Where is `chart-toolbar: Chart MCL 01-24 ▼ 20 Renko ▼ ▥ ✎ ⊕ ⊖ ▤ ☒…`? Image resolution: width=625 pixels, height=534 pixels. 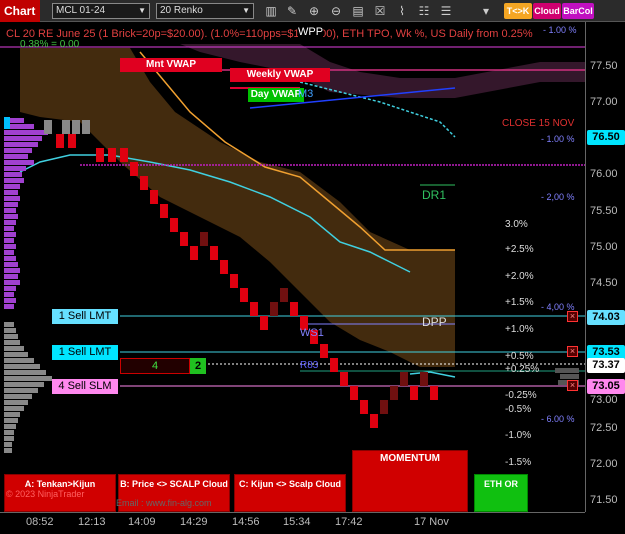
chart-toolbar: Chart MCL 01-24 ▼ 20 Renko ▼ ▥ ✎ ⊕ ⊖ ▤ ☒… is located at coordinates (312, 11).